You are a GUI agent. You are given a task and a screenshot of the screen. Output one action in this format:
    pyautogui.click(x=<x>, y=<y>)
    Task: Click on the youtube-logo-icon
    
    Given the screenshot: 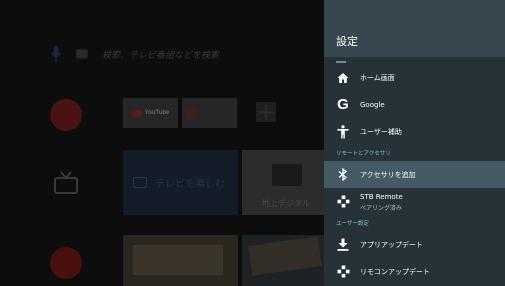 What is the action you would take?
    pyautogui.click(x=136, y=113)
    